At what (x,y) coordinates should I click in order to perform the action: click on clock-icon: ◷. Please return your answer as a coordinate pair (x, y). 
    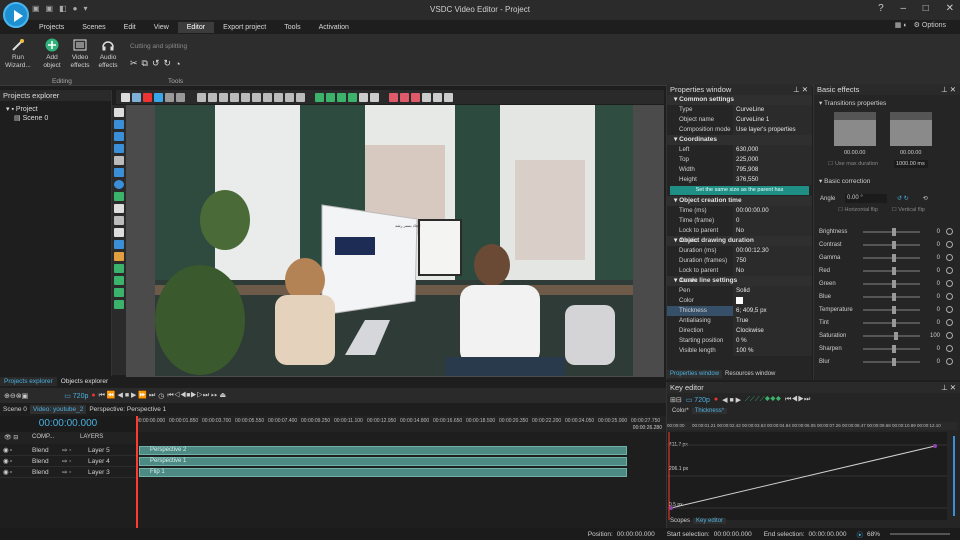
    Looking at the image, I should click on (161, 396).